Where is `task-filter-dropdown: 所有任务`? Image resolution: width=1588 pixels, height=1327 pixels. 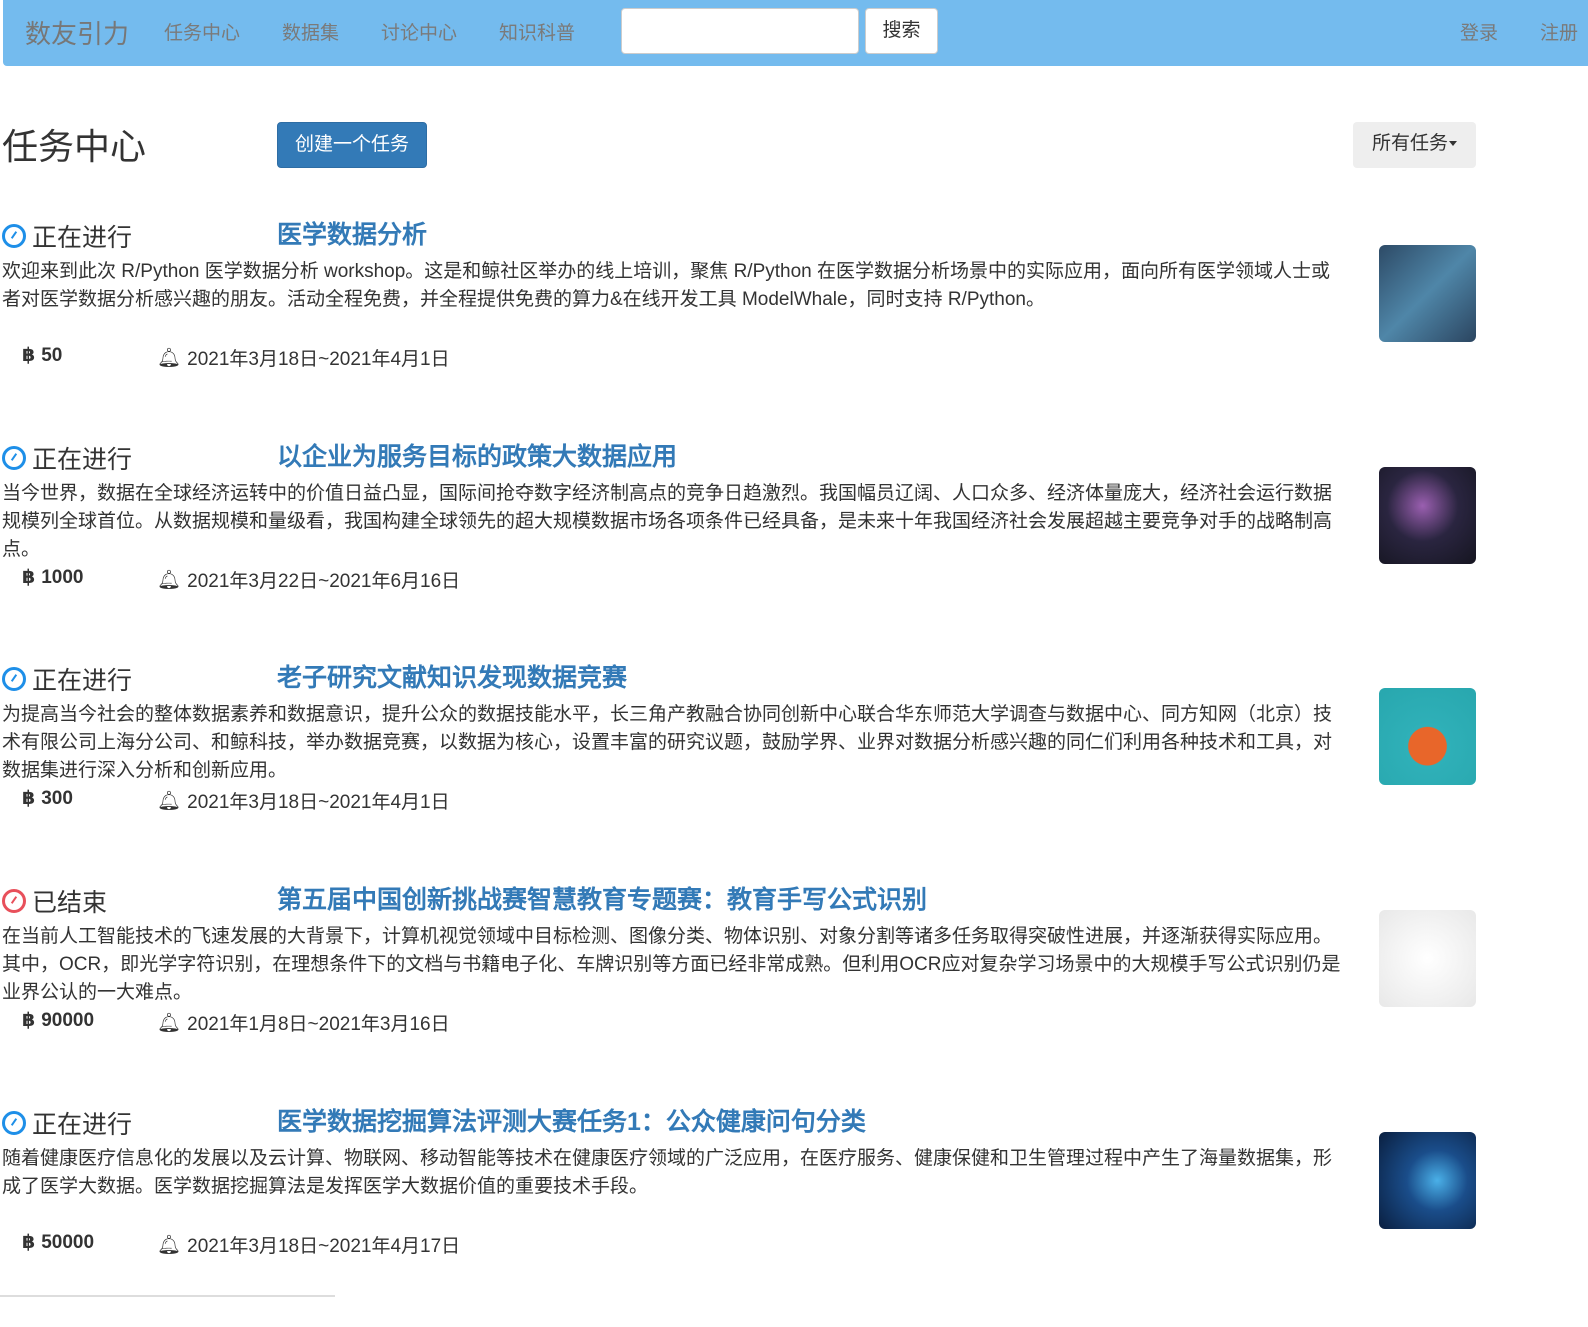
task-filter-dropdown: 所有任务 is located at coordinates (1414, 145).